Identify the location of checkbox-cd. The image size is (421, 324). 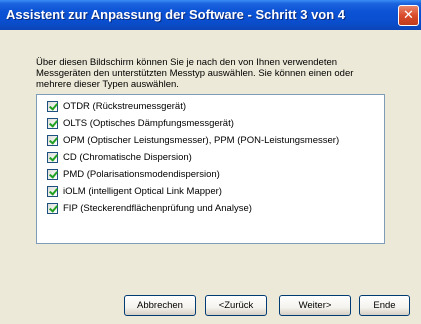
(52, 157).